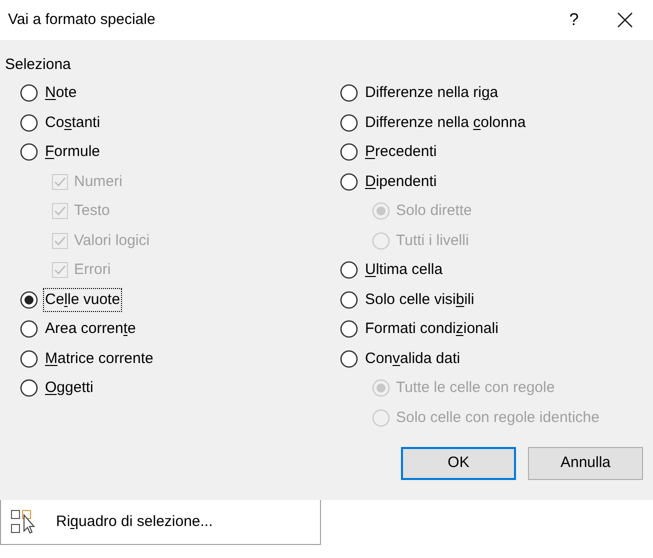  Describe the element at coordinates (625, 20) in the screenshot. I see `close-icon` at that location.